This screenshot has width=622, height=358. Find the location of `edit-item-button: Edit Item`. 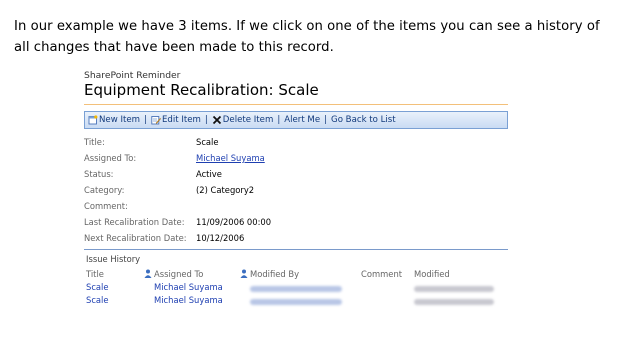

edit-item-button: Edit Item is located at coordinates (176, 120).